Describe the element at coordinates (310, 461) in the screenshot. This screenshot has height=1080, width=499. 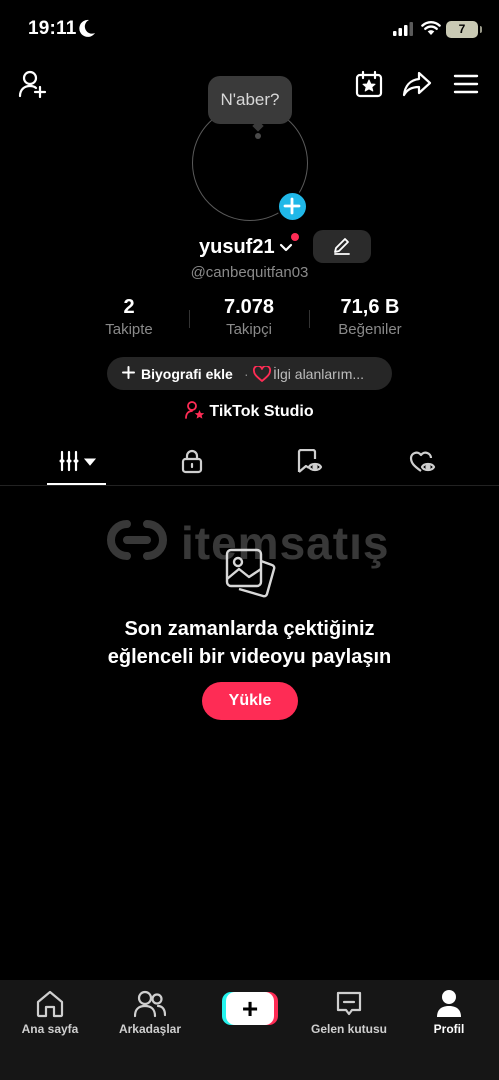
I see `bookmark-eye-tab-icon` at that location.